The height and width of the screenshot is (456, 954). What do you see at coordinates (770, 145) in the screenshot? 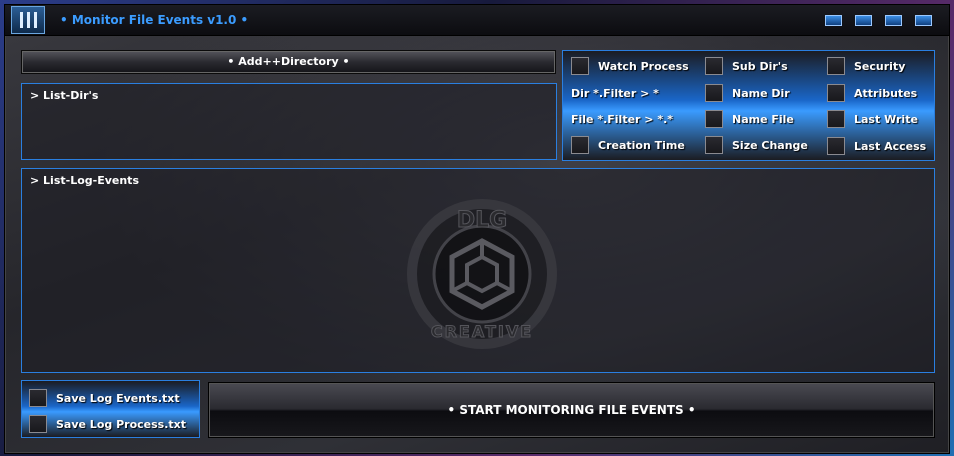
I see `size-change-label: Size Change` at bounding box center [770, 145].